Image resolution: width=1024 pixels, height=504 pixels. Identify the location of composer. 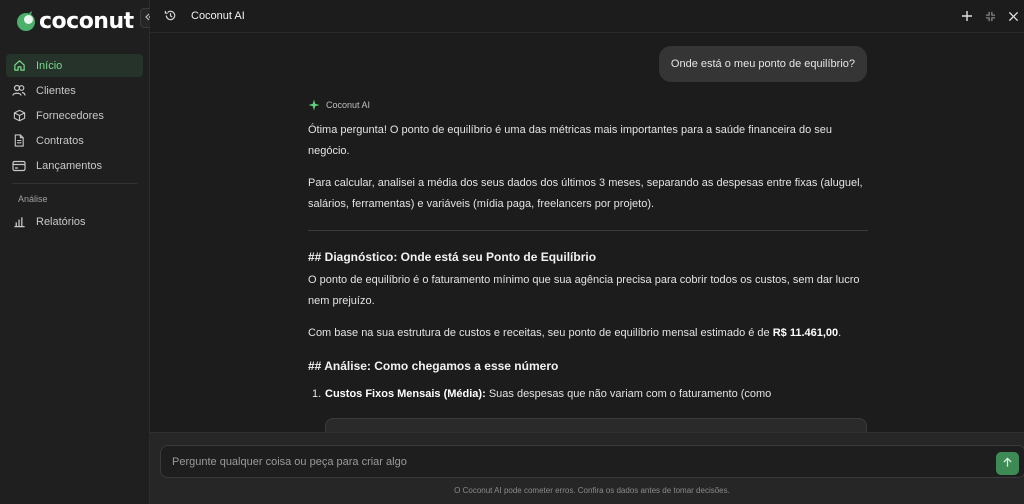
(592, 461).